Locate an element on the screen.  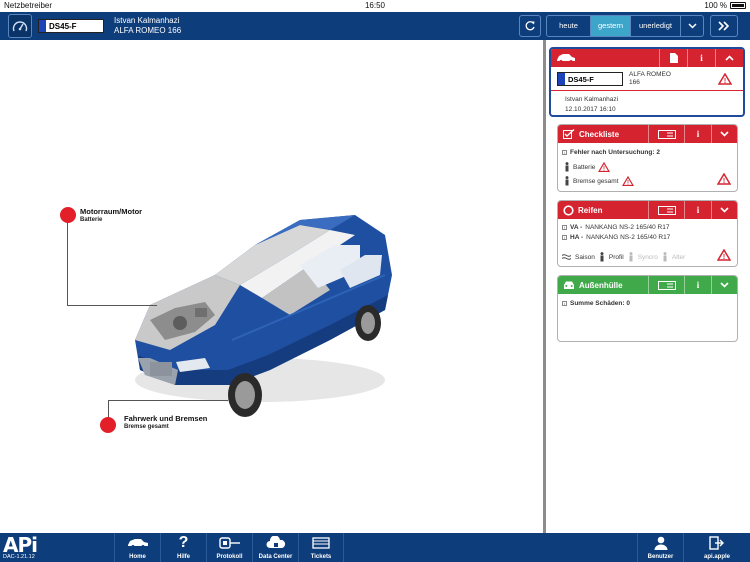
info-icon: i is located at coordinates (698, 134).